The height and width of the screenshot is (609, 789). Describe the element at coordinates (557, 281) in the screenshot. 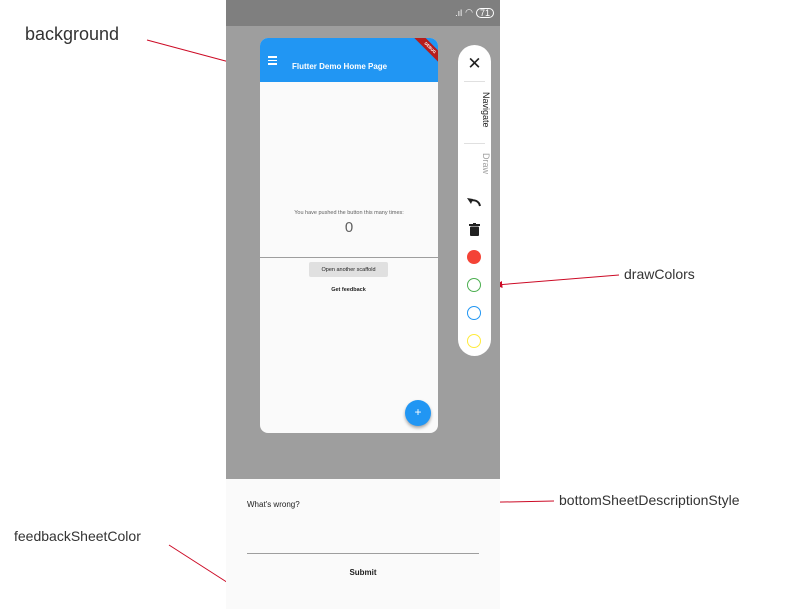

I see `draw-colors-arrow` at that location.